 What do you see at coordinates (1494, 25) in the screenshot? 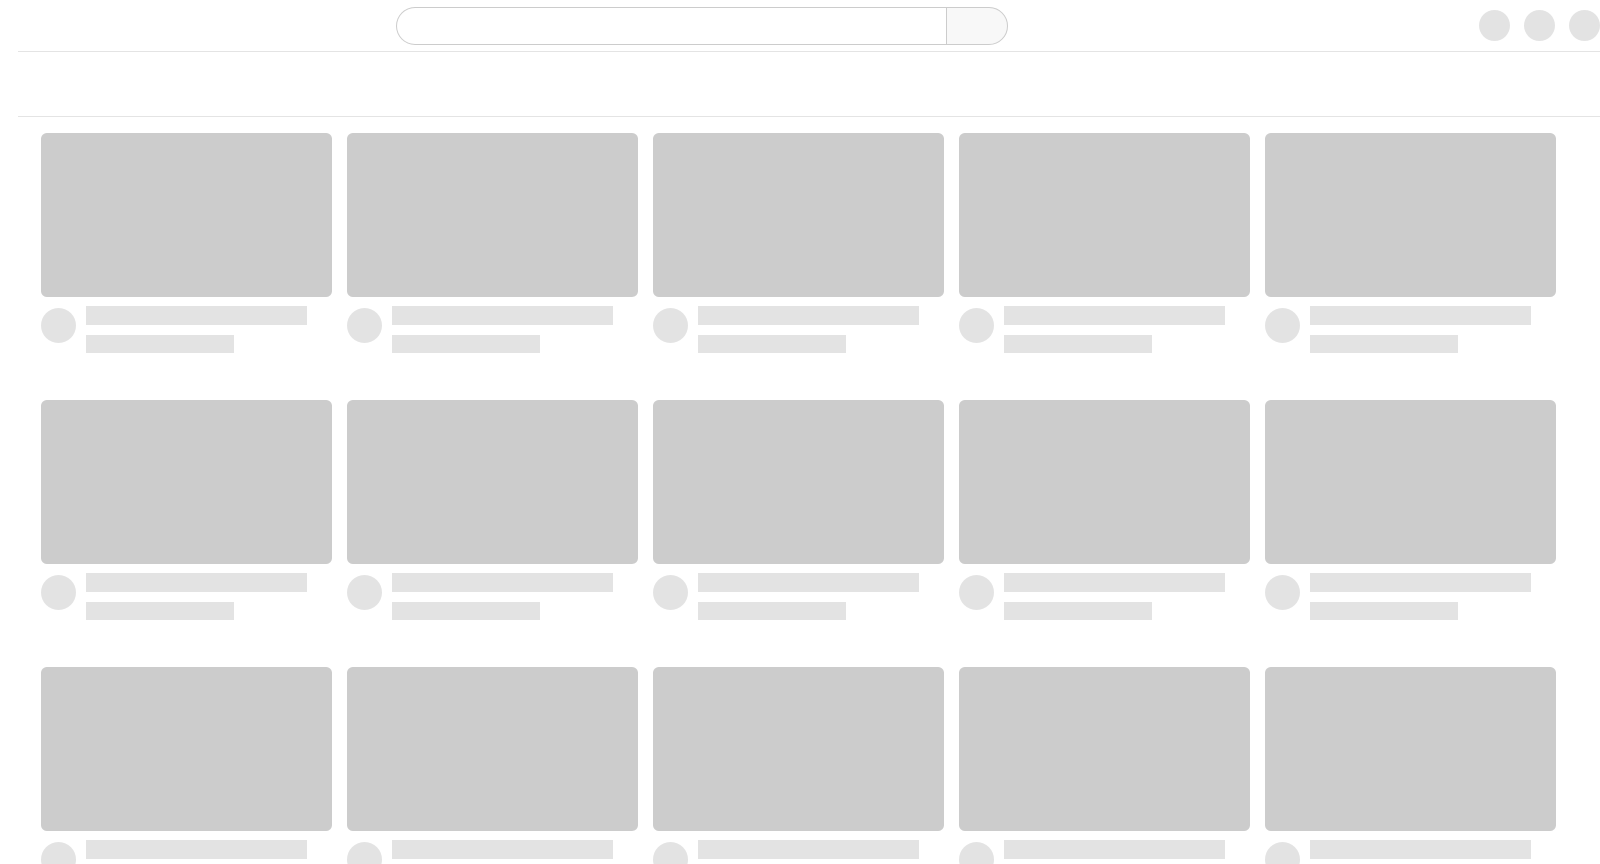
I see `header-action-1-placeholder` at bounding box center [1494, 25].